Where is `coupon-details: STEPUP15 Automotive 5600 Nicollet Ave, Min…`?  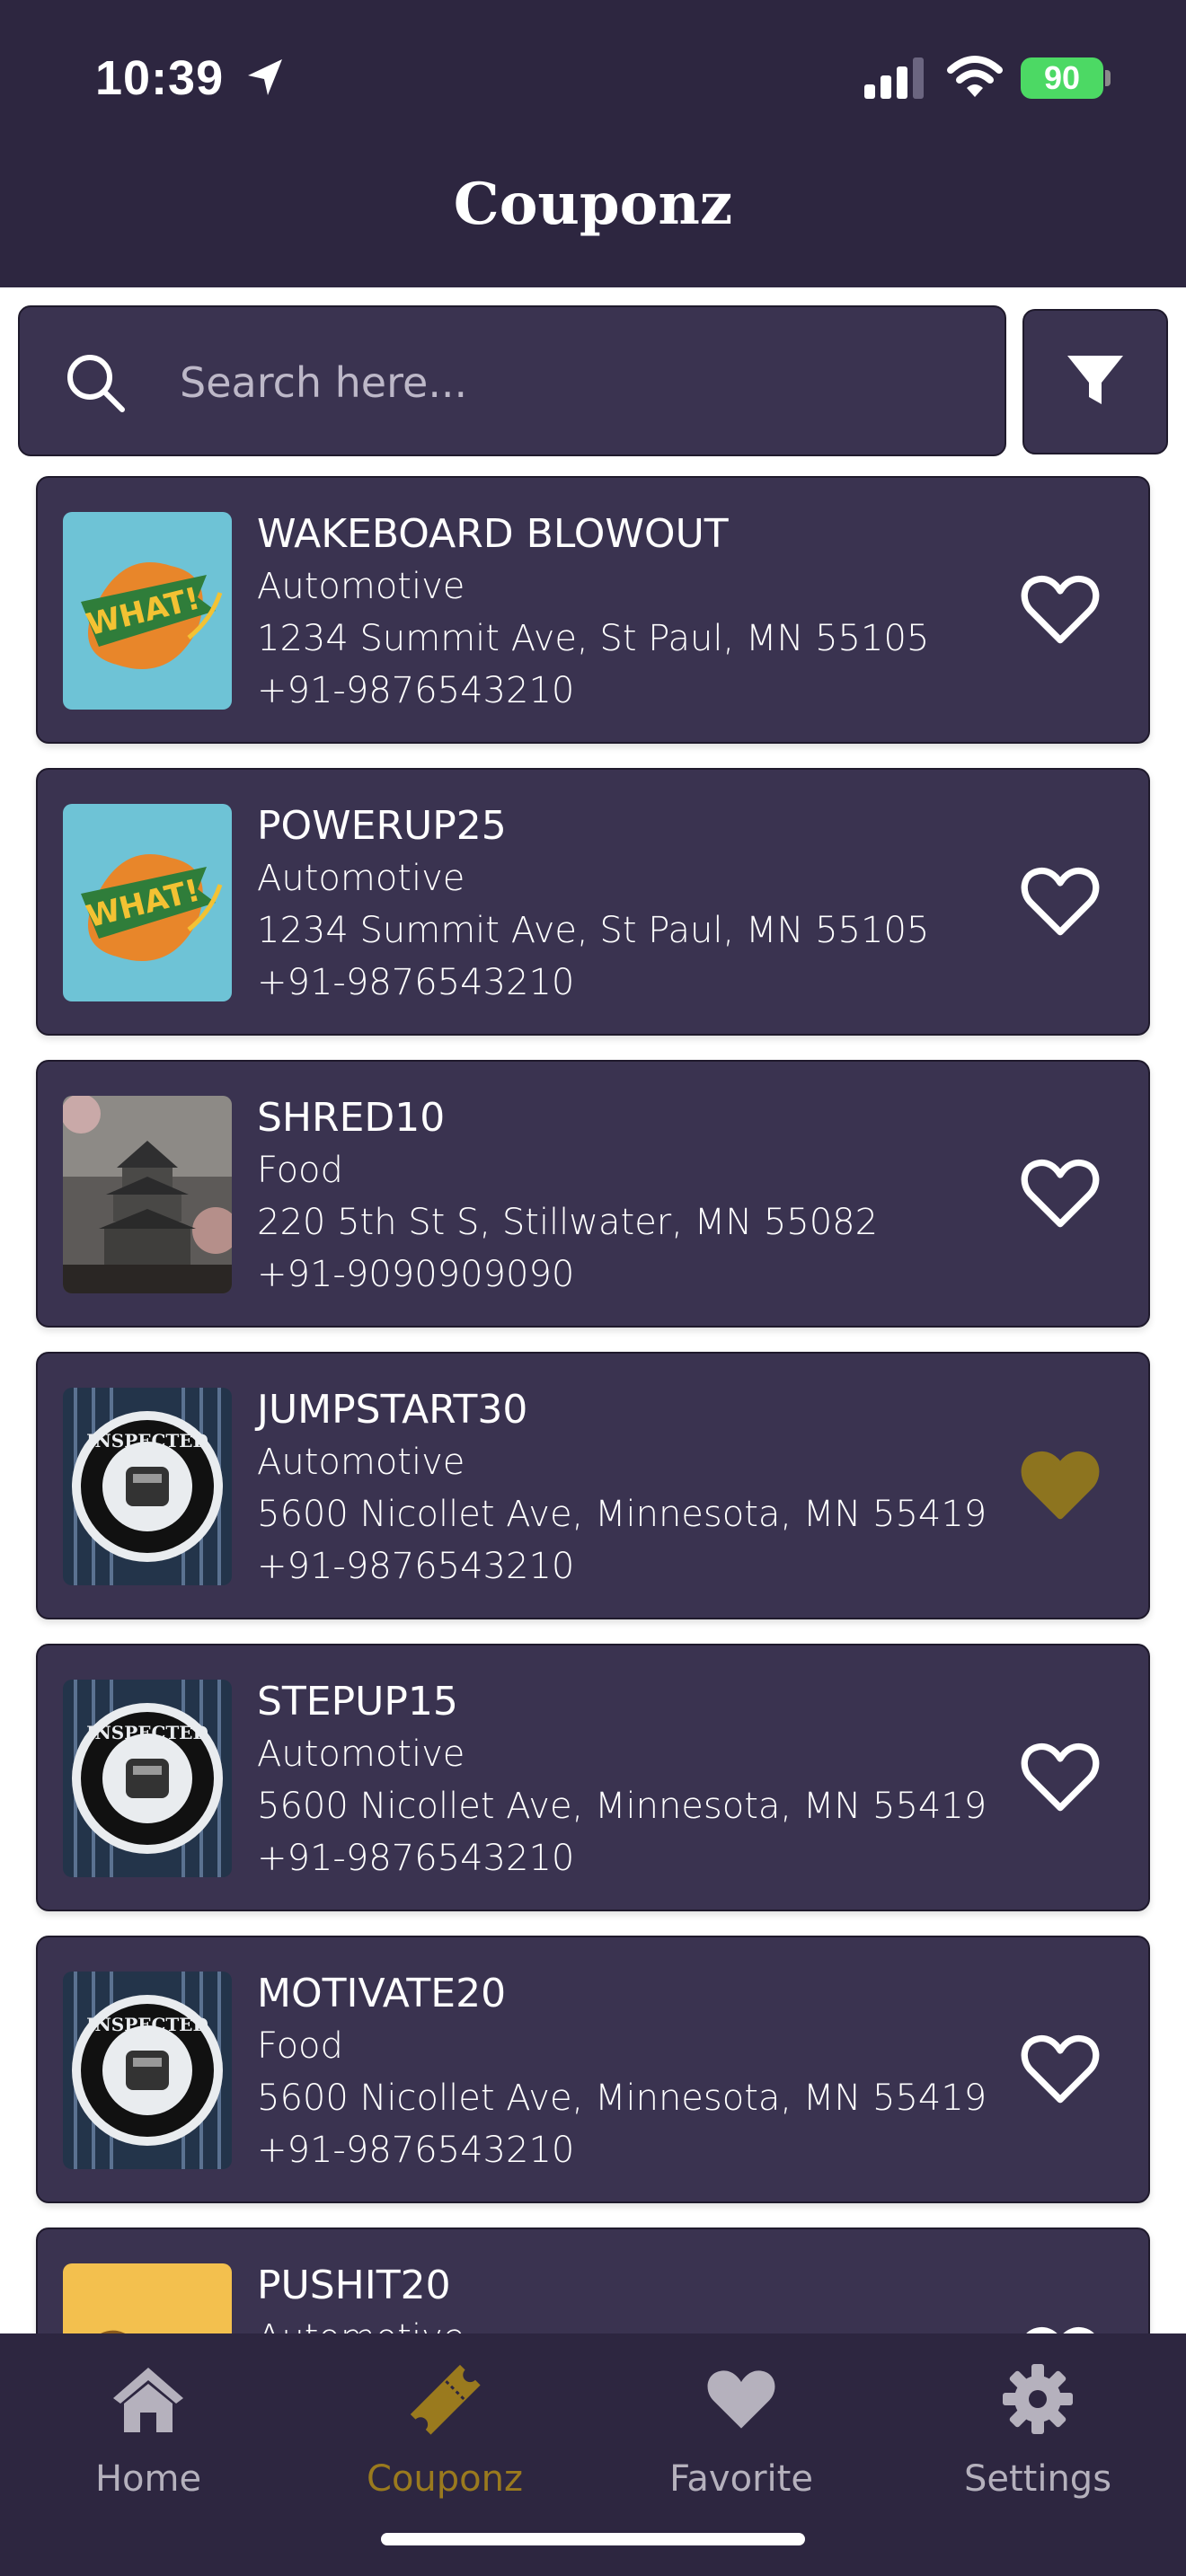
coupon-details: STEPUP15 Automotive 5600 Nicollet Ave, Min… is located at coordinates (622, 1780).